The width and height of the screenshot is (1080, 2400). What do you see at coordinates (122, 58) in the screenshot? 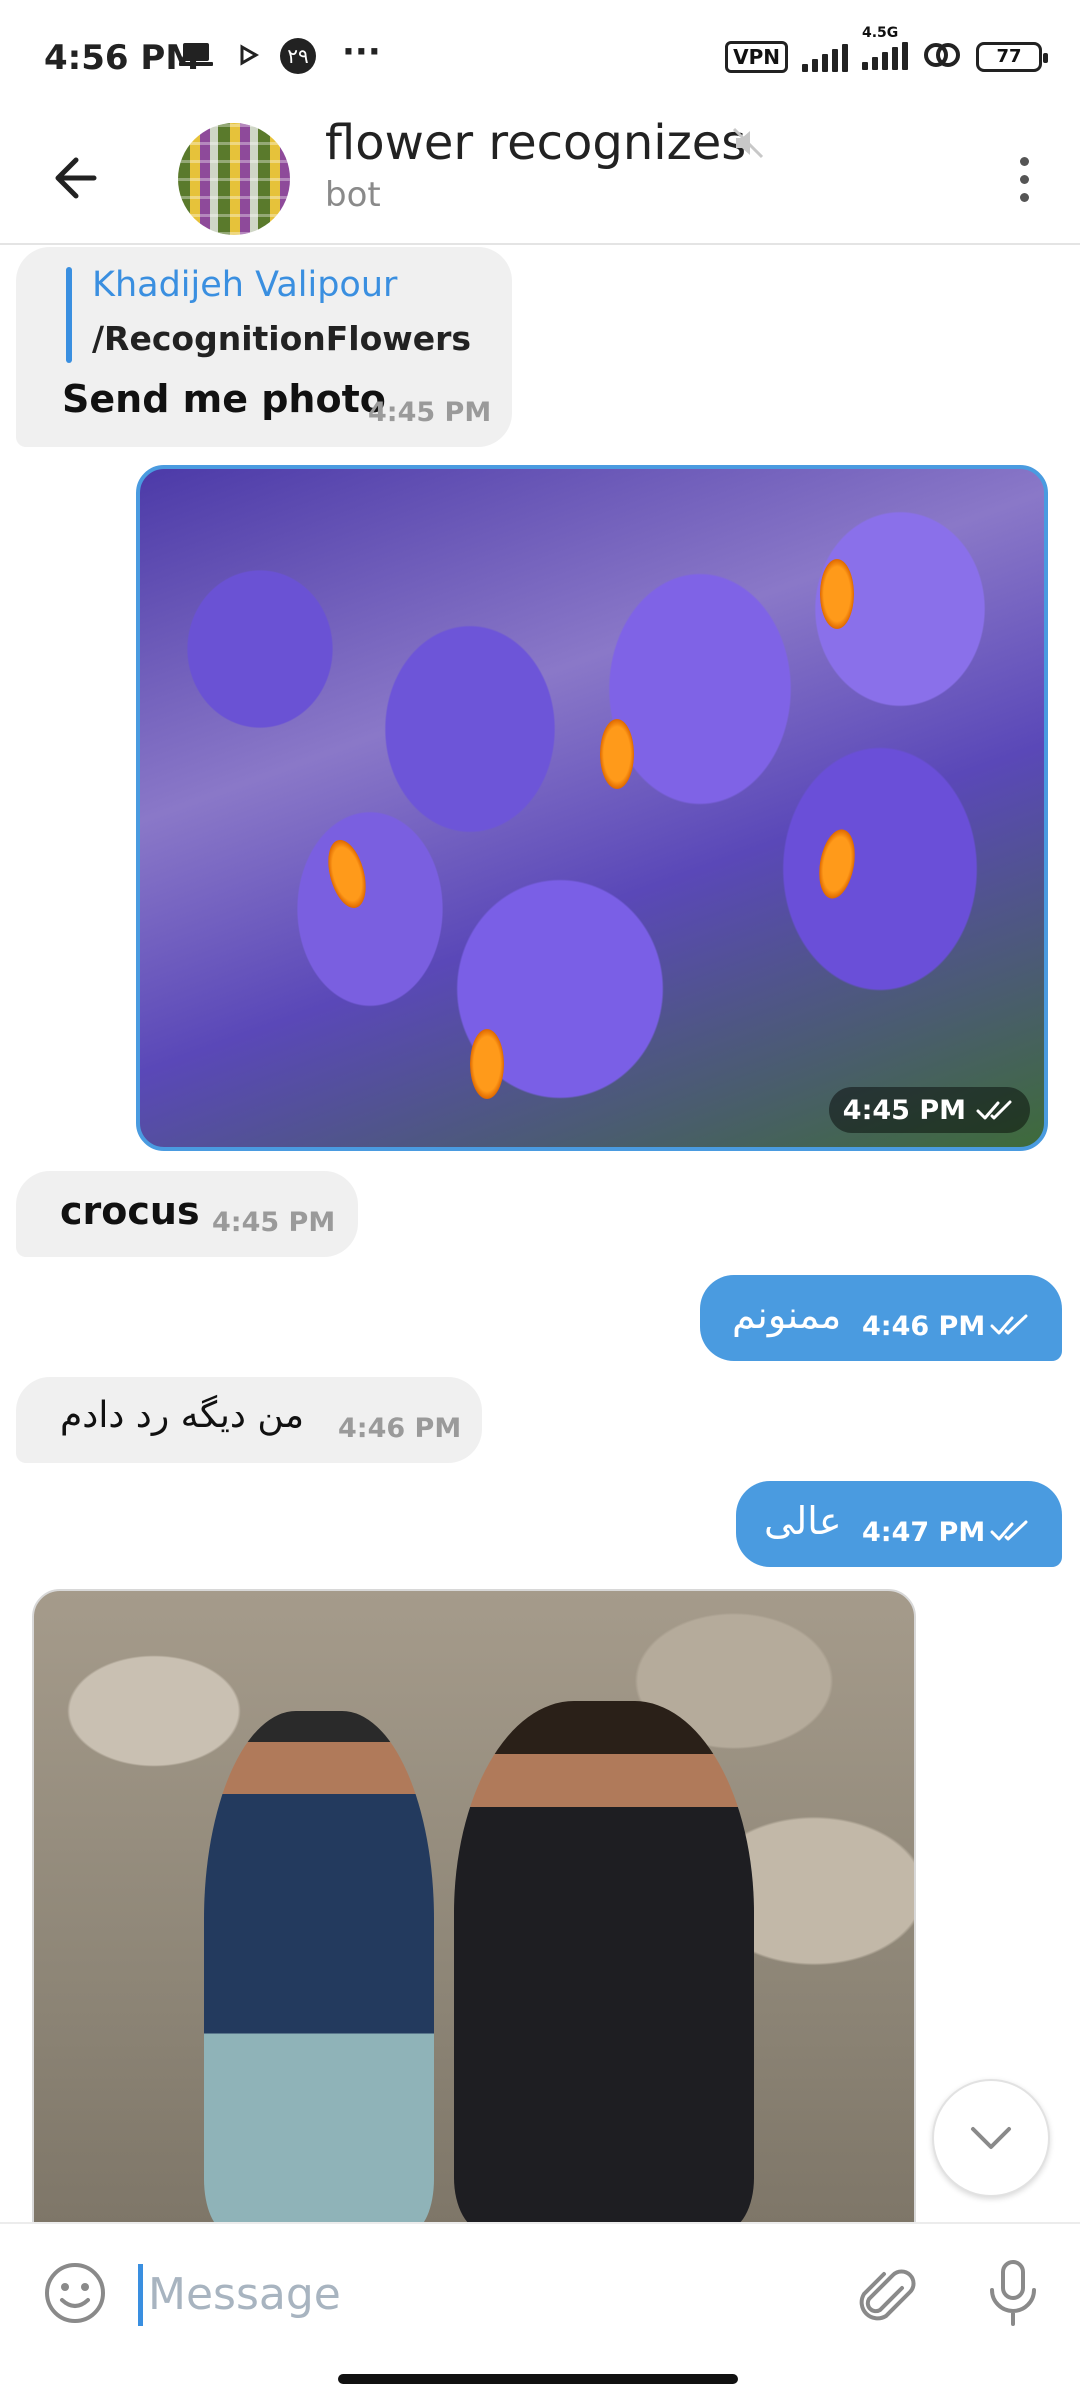
I see `status-time: 4:56 PM` at bounding box center [122, 58].